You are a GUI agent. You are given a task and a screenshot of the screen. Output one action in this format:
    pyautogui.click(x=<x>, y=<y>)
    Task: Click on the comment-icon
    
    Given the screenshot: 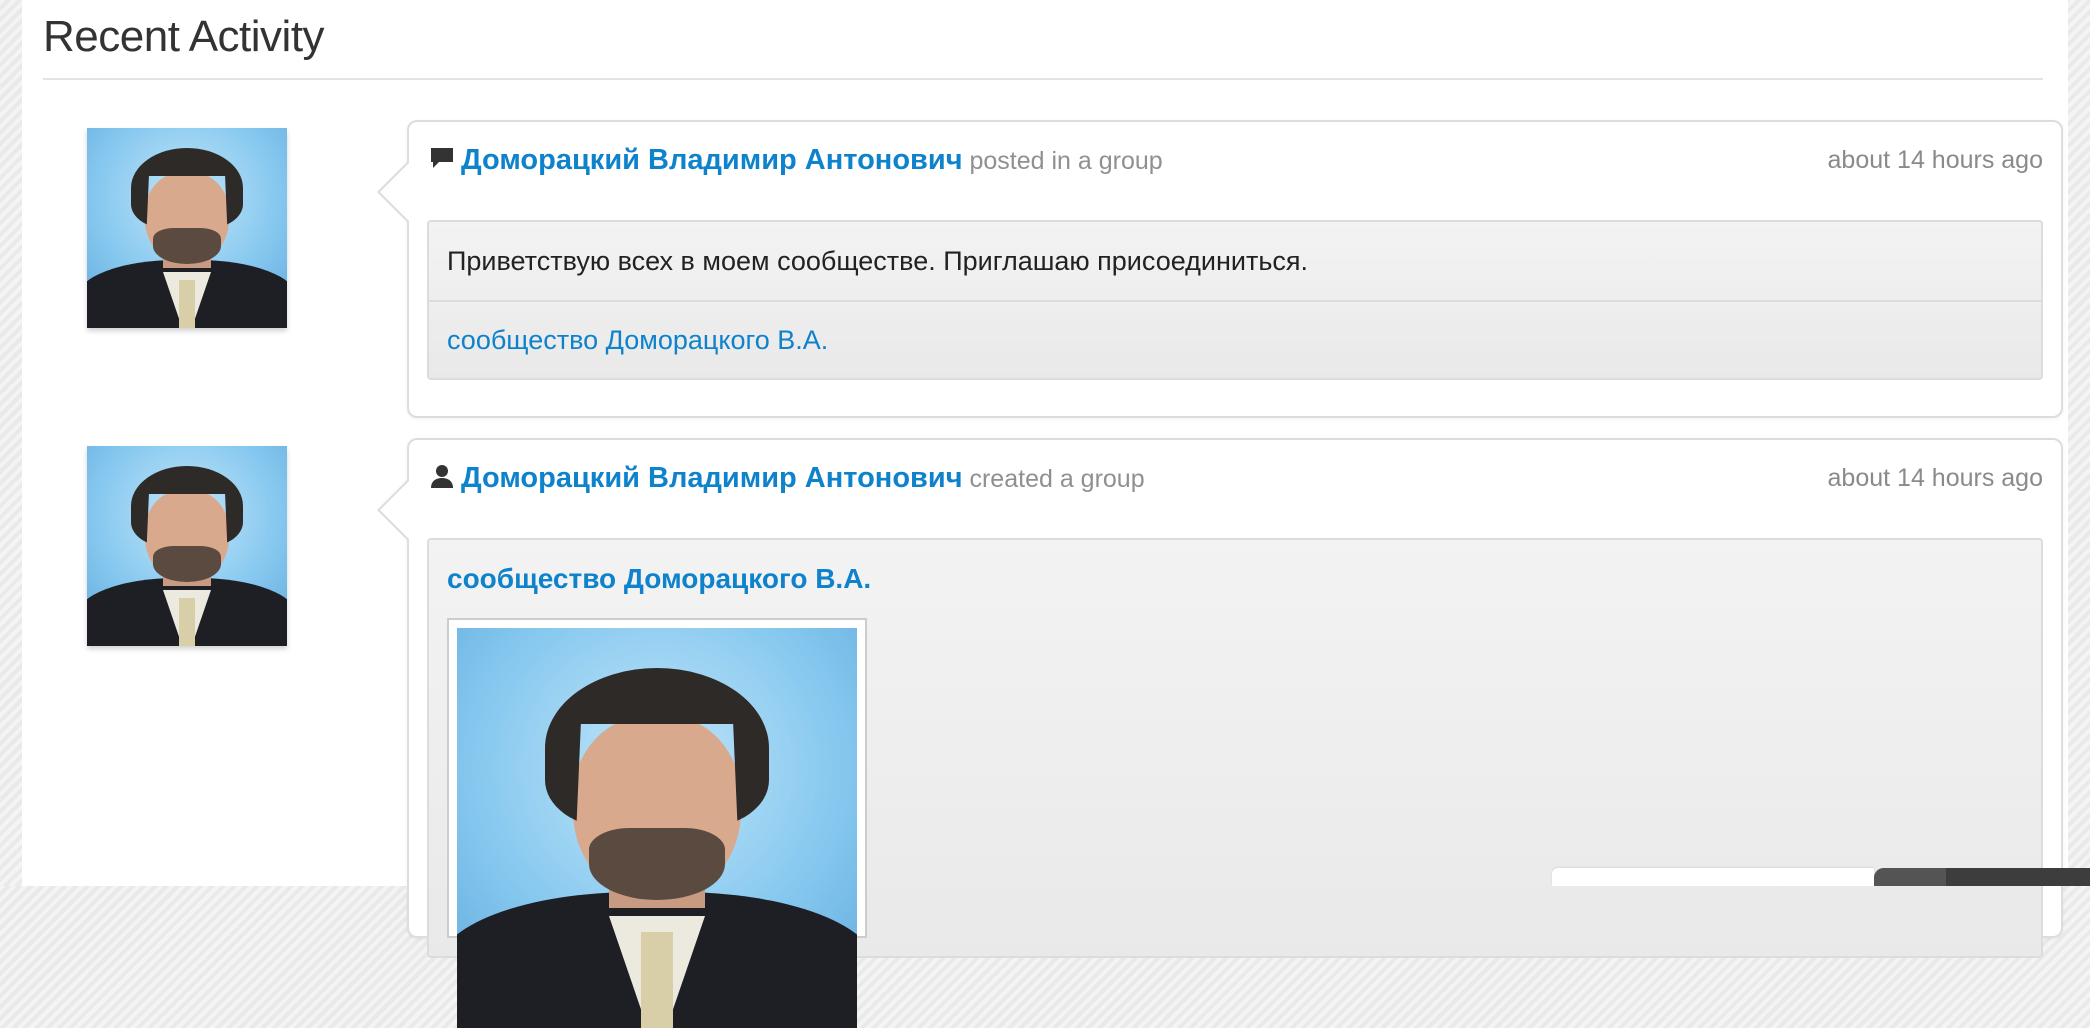 What is the action you would take?
    pyautogui.click(x=442, y=156)
    